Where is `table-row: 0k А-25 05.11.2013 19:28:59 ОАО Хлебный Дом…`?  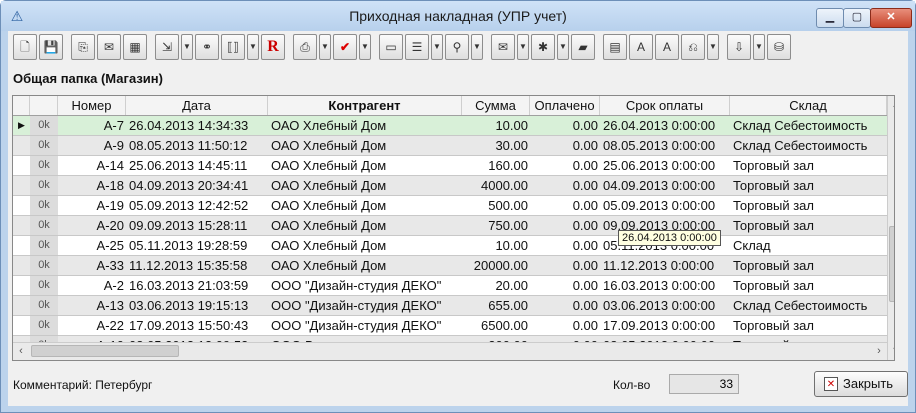 table-row: 0k А-25 05.11.2013 19:28:59 ОАО Хлебный Дом… is located at coordinates (450, 246).